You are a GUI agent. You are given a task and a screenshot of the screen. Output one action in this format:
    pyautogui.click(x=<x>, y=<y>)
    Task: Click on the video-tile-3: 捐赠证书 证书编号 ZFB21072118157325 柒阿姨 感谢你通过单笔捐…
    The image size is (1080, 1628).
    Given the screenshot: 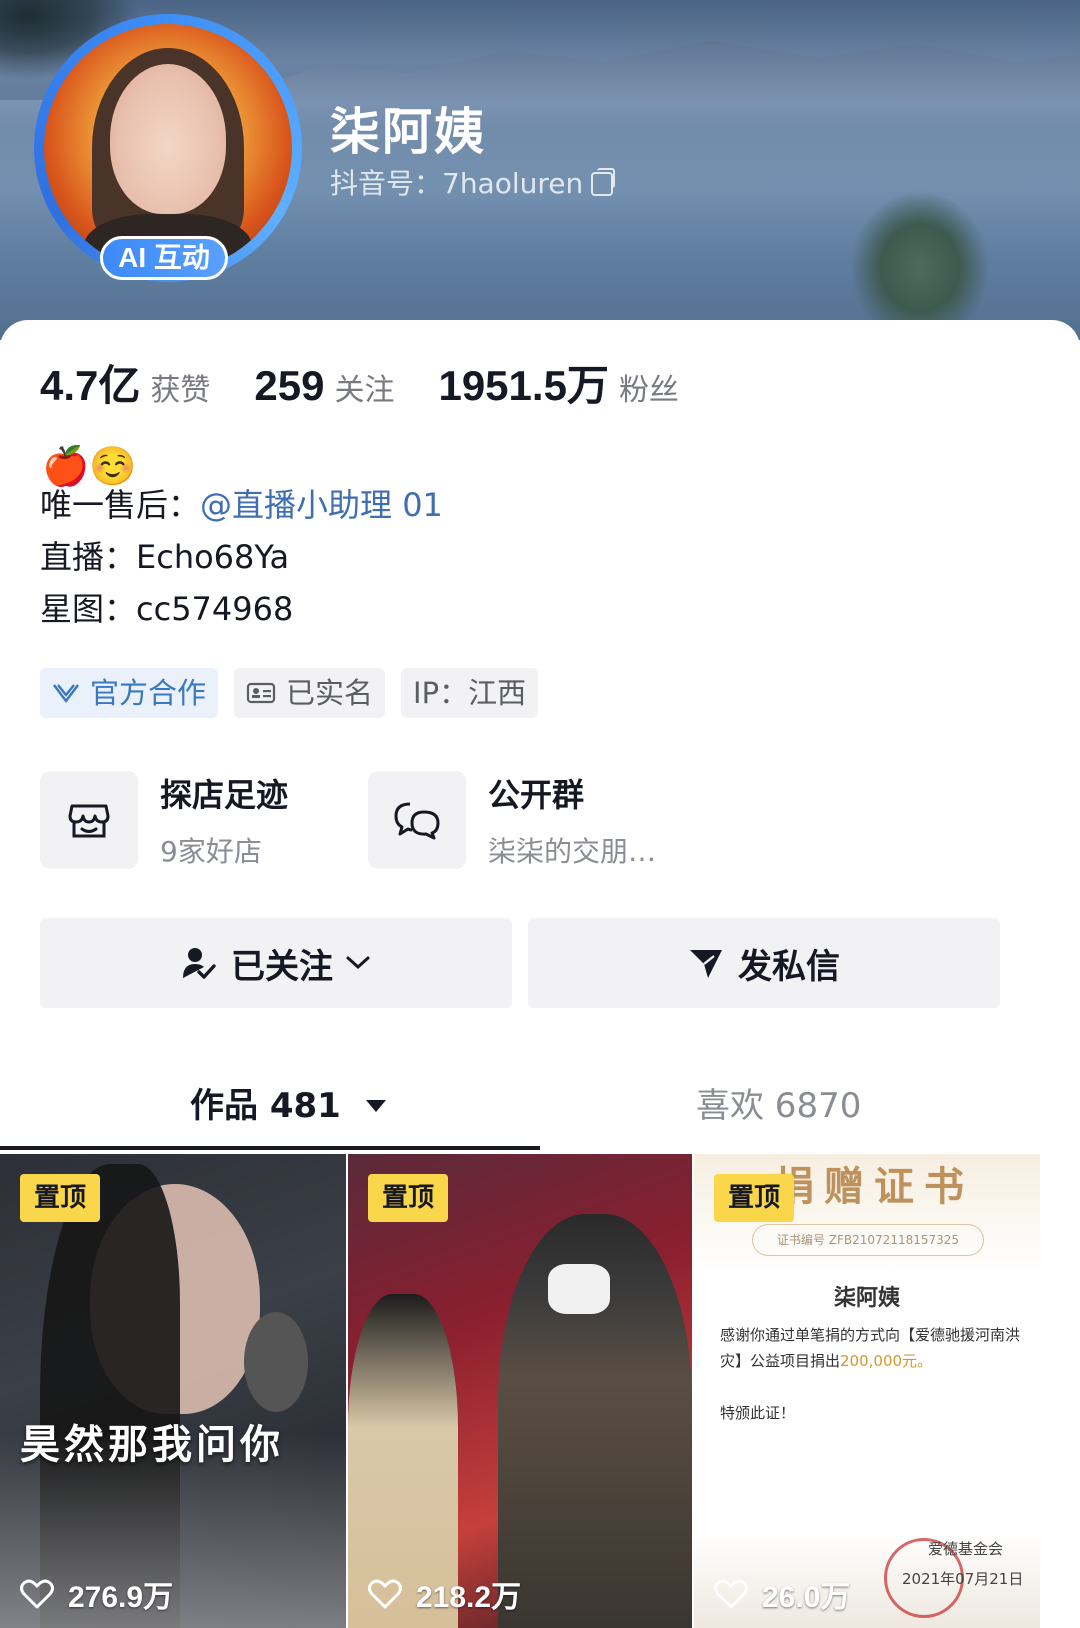 What is the action you would take?
    pyautogui.click(x=867, y=1391)
    